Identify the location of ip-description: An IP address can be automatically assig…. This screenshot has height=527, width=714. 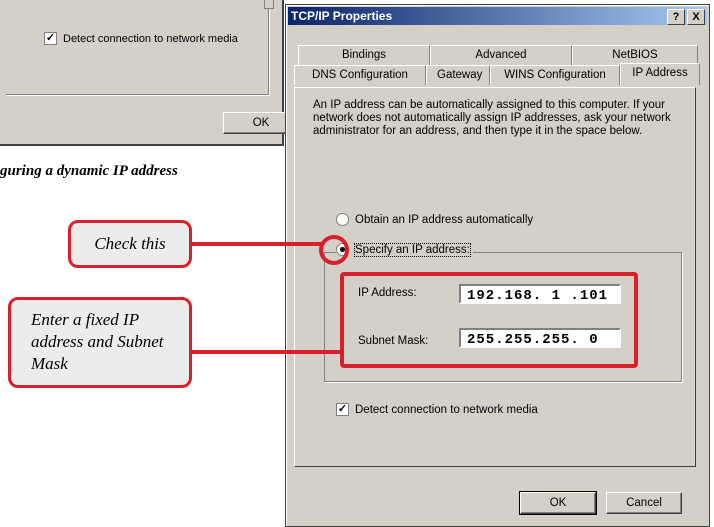
(492, 118).